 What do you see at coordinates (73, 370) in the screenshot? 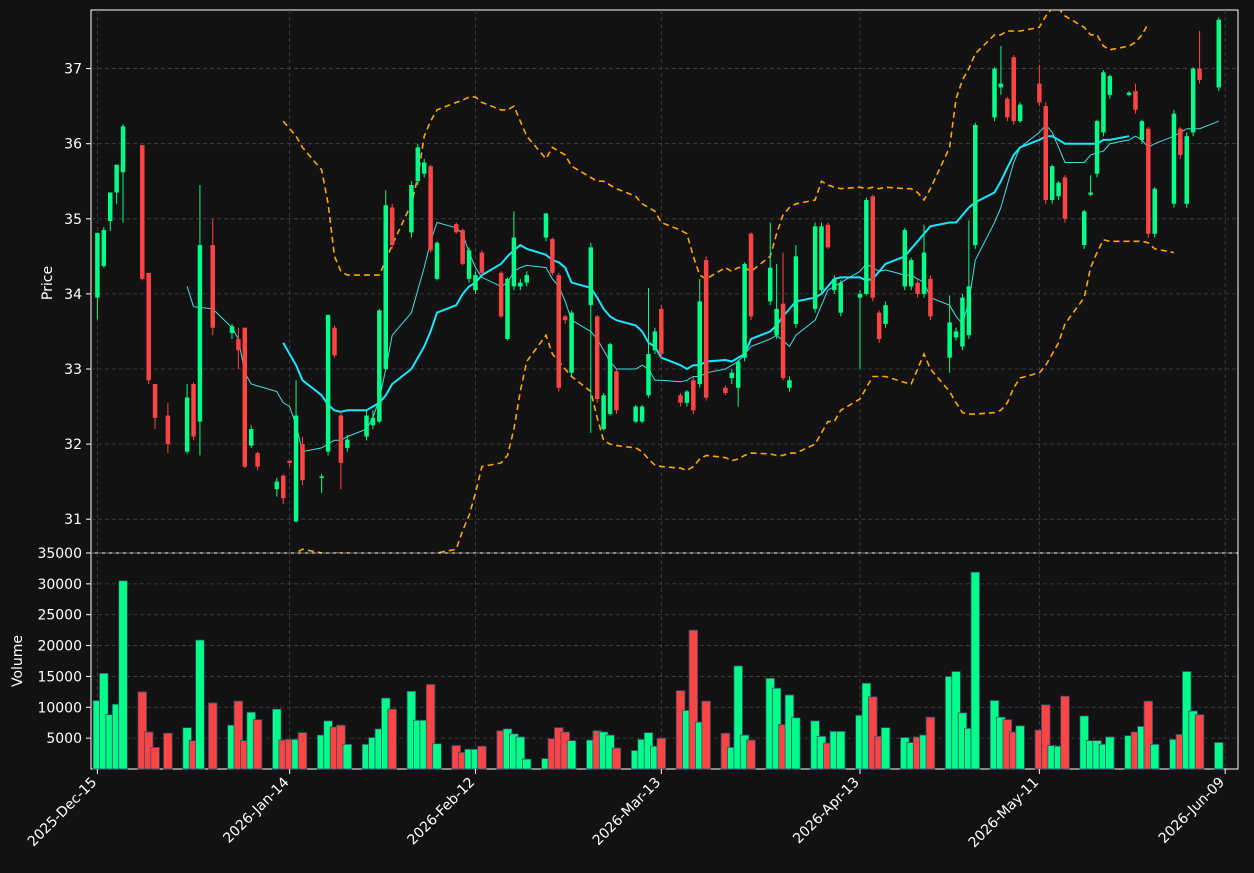
I see `price-tick-label: 33` at bounding box center [73, 370].